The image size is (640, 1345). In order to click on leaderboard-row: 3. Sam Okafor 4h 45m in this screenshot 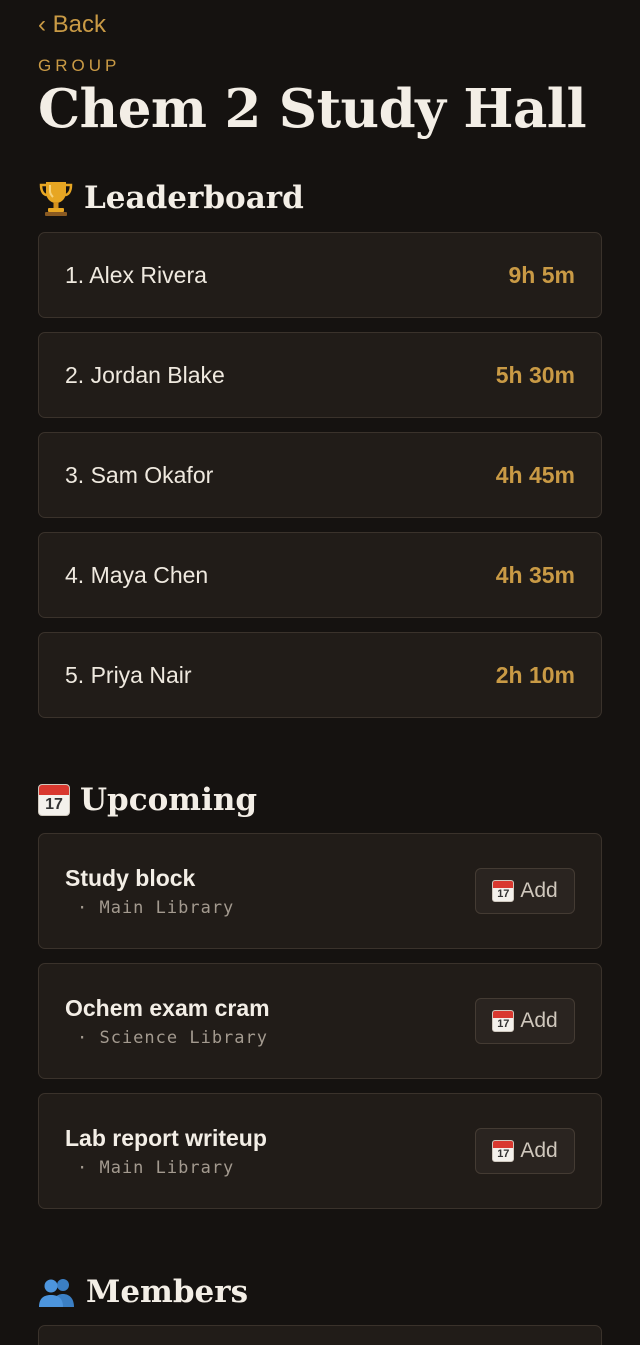, I will do `click(320, 475)`.